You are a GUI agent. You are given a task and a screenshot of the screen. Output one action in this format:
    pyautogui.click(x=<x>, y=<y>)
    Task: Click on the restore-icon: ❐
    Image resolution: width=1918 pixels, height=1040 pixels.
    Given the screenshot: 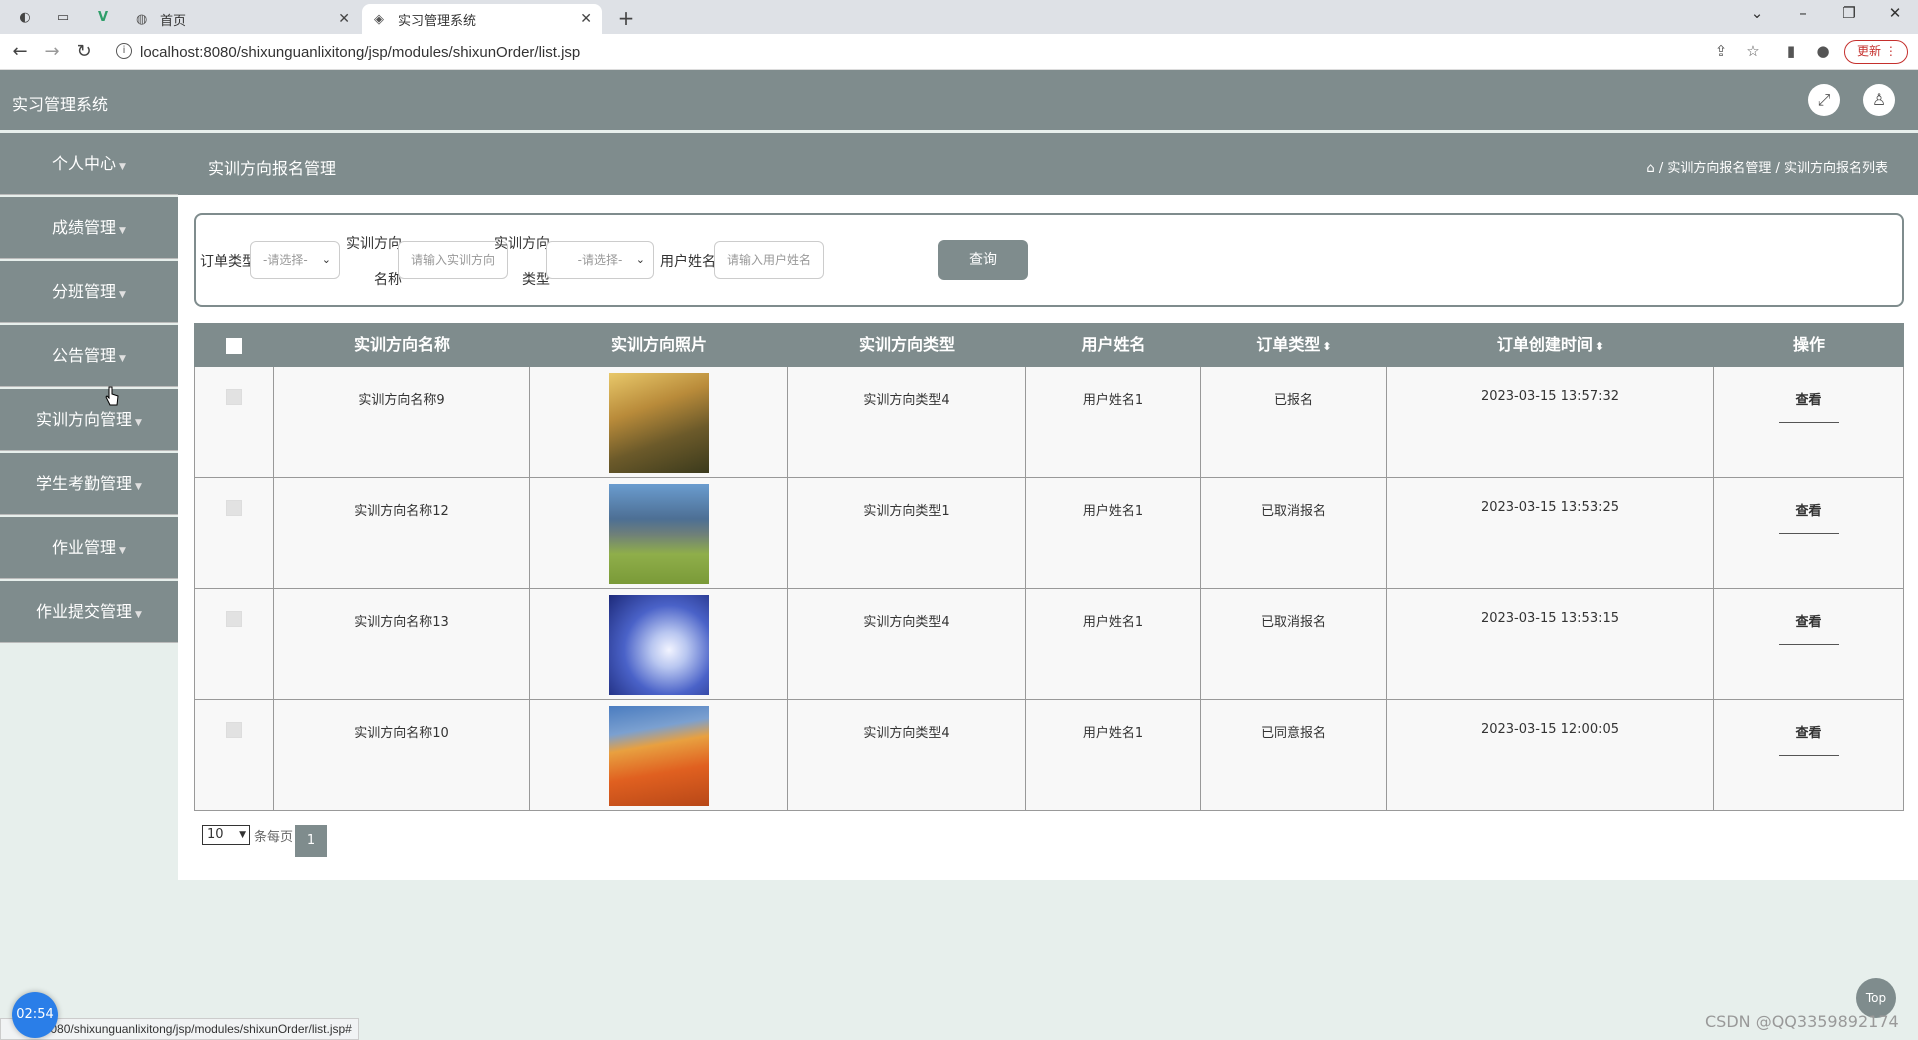 What is the action you would take?
    pyautogui.click(x=1849, y=13)
    